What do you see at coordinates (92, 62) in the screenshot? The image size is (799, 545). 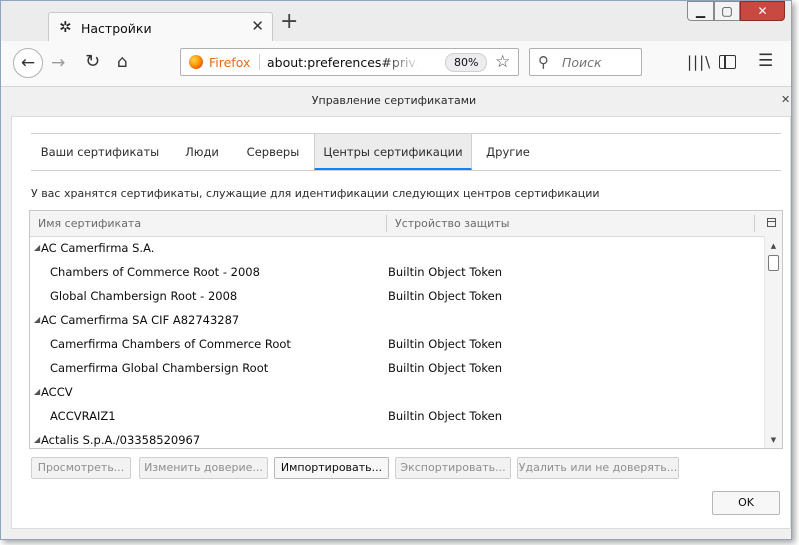 I see `reload-icon: ↻` at bounding box center [92, 62].